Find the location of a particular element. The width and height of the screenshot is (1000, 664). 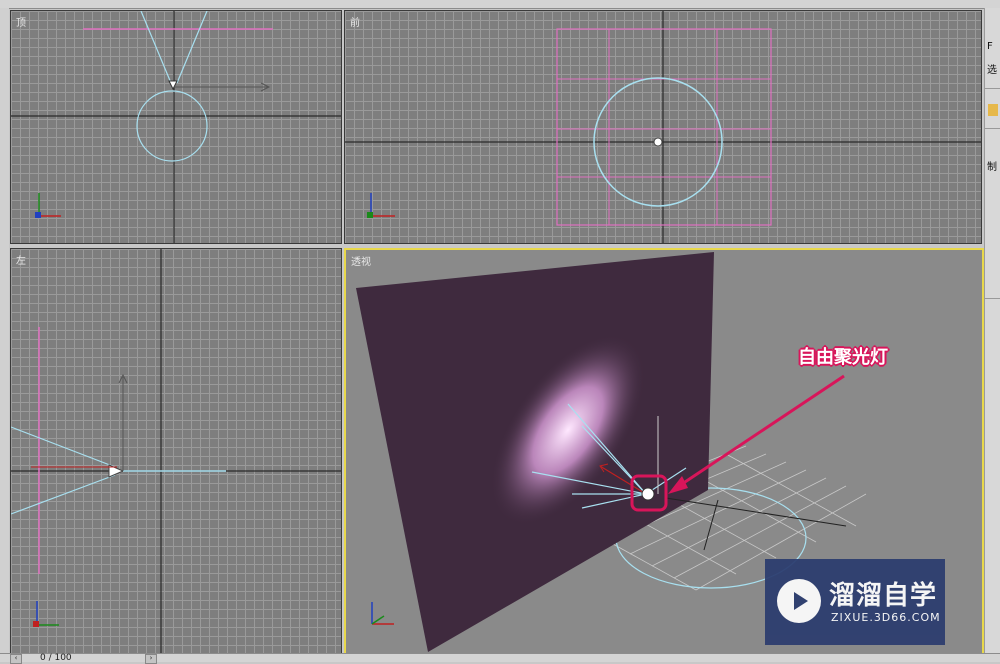

watermark-title: 溜溜自学 is located at coordinates (883, 596).